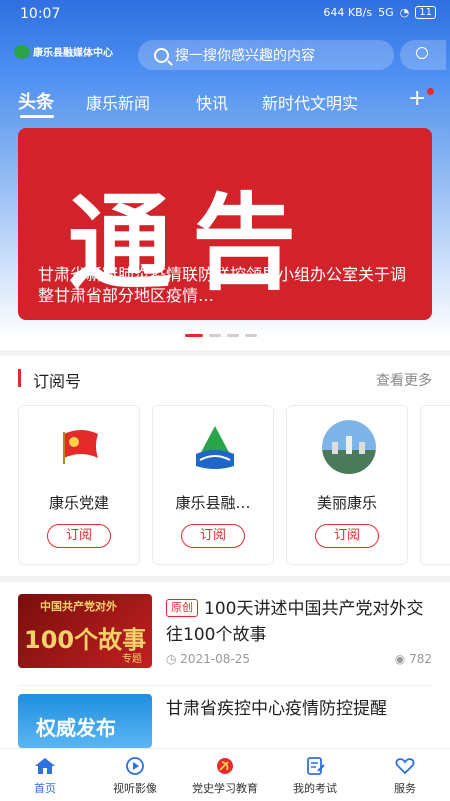 The width and height of the screenshot is (450, 801). I want to click on bottom-nav: 首页 视听影像 党史学习教育 我的考试 服务, so click(225, 774).